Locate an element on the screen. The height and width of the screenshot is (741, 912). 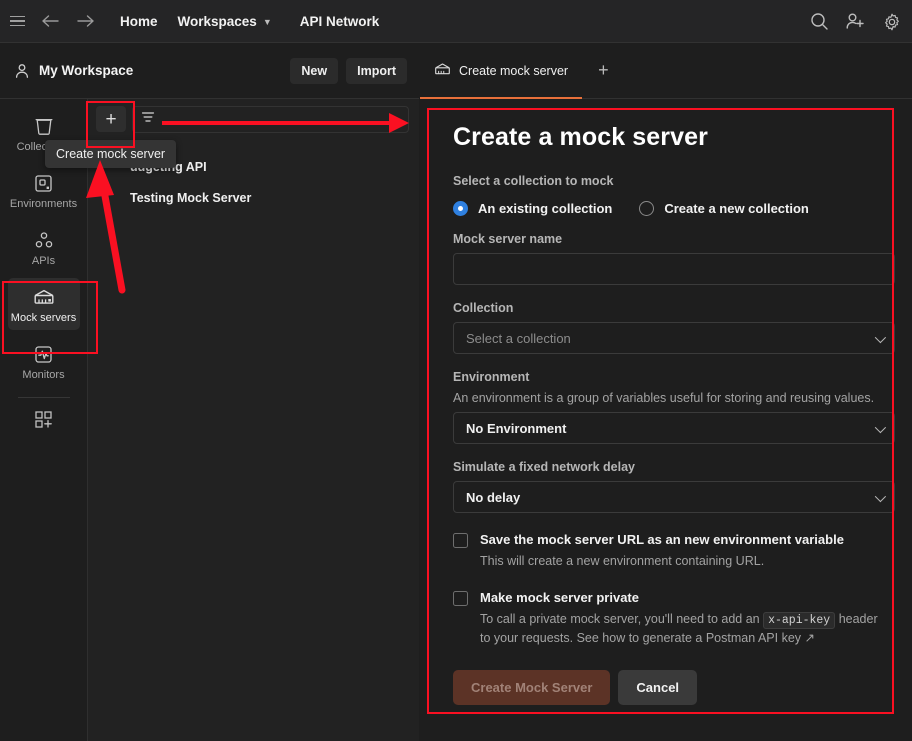
filter-icon is located at coordinates (148, 119).